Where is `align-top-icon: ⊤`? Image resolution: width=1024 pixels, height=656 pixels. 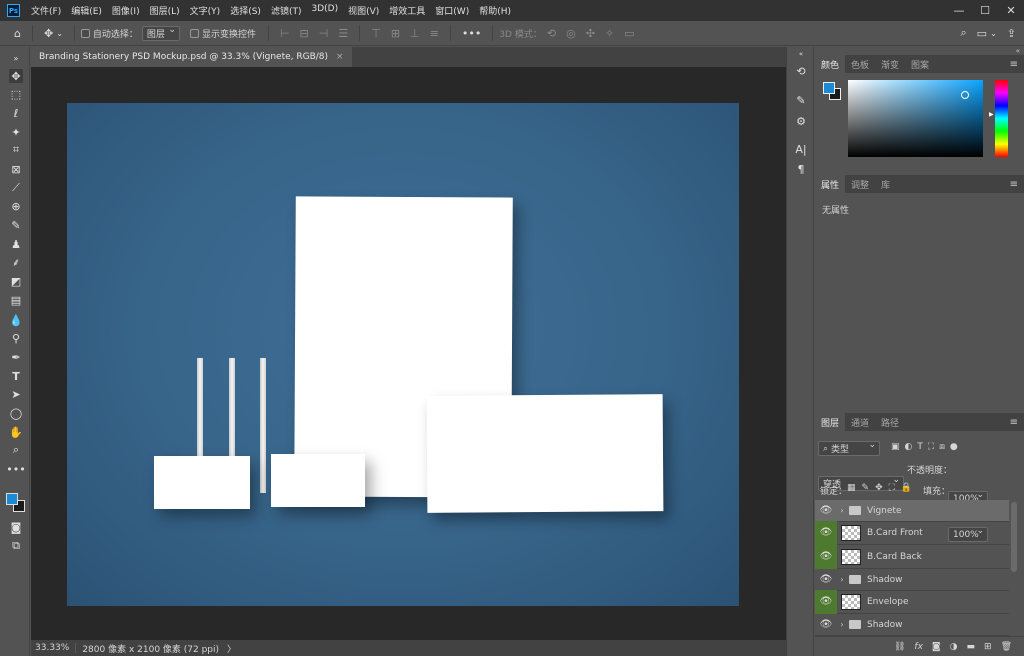
align-top-icon: ⊤ is located at coordinates (376, 33).